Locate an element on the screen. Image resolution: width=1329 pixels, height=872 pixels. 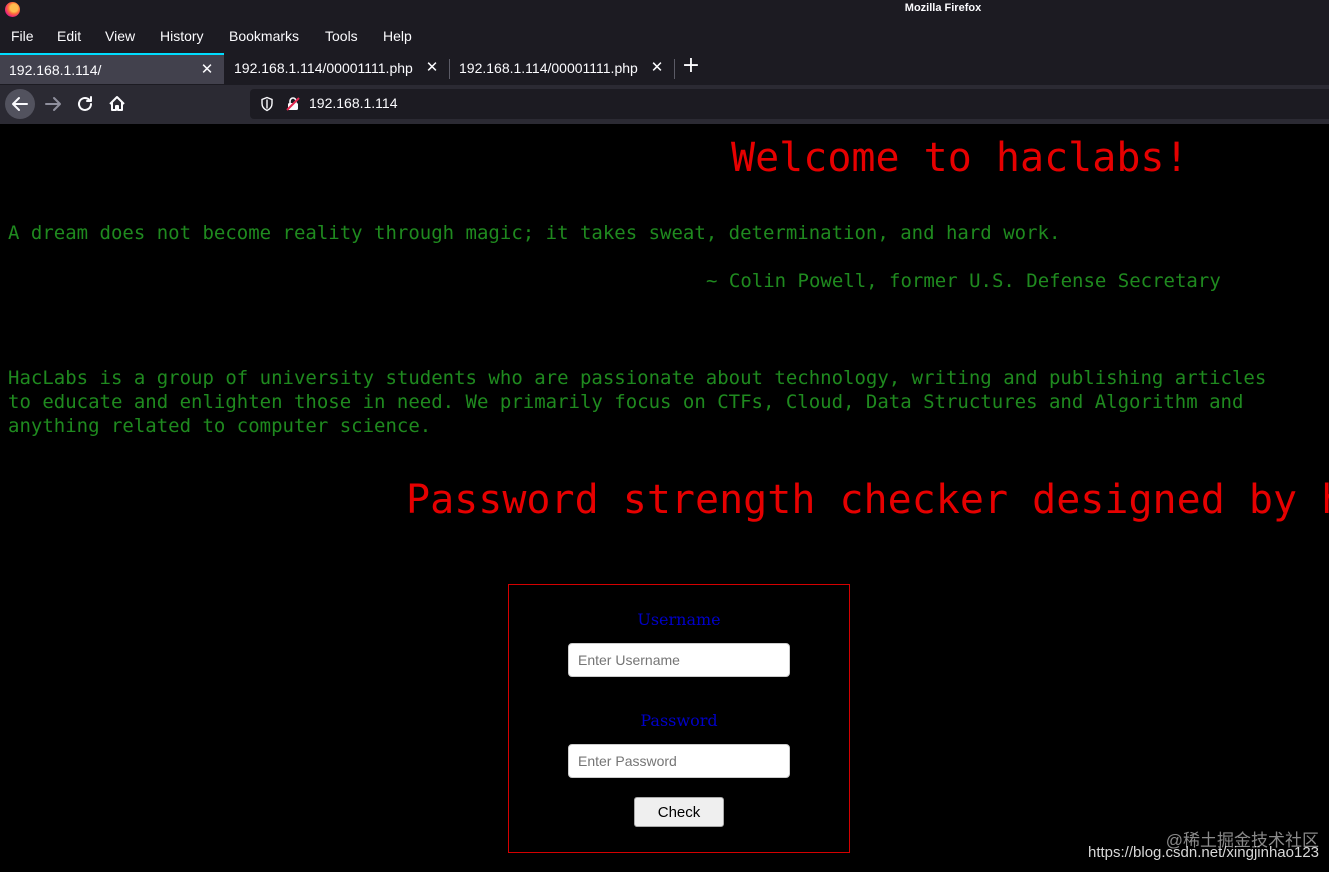
watermark-url: https://blog.csdn.net/xingjinhao123 is located at coordinates (1203, 852).